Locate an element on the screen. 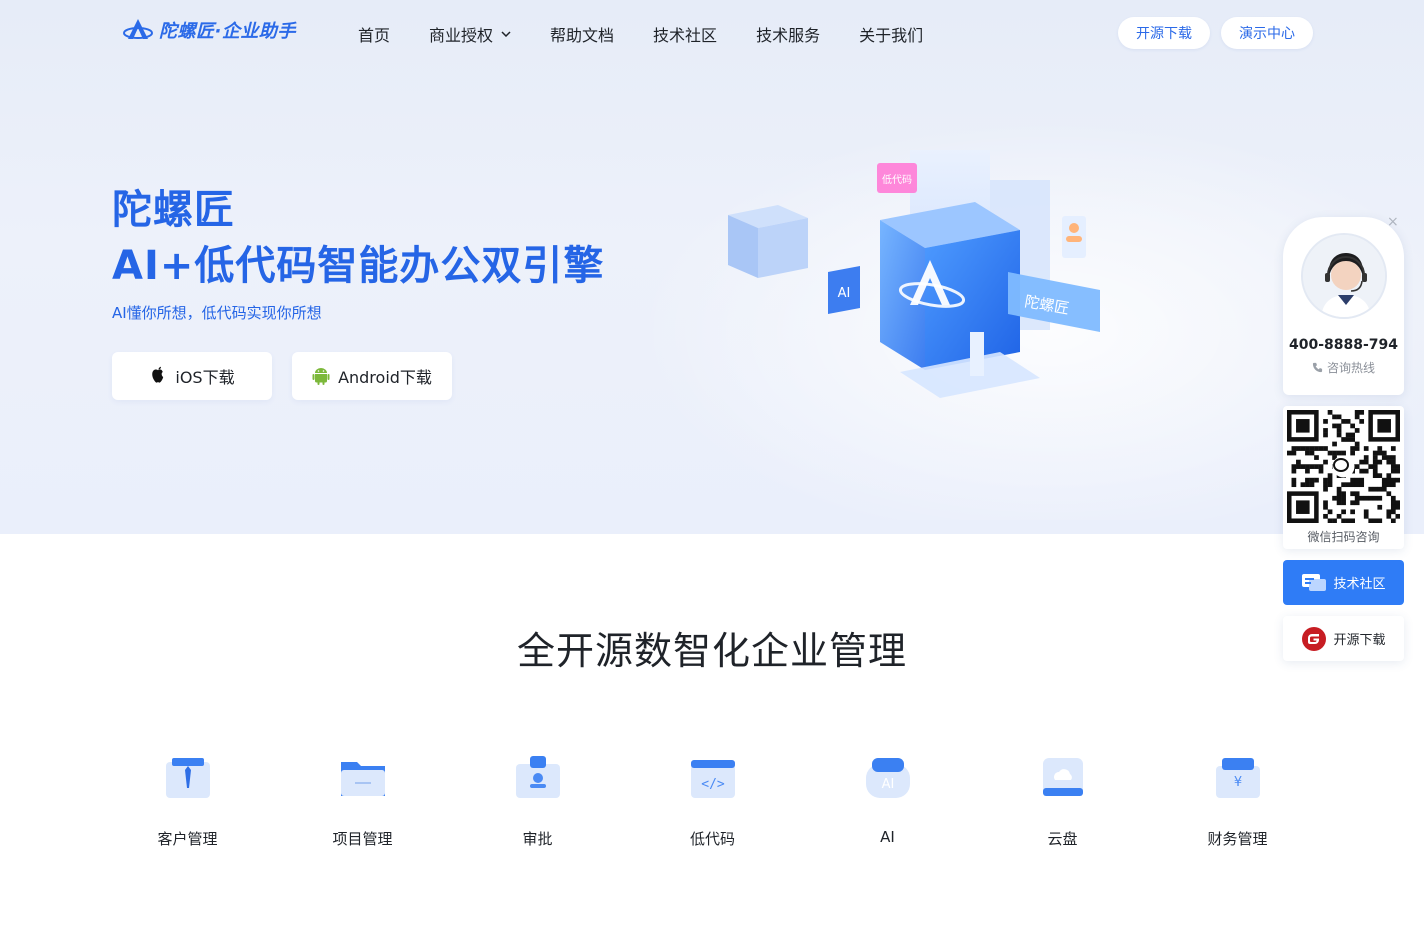 Image resolution: width=1424 pixels, height=933 pixels. feature-ai: AI AI is located at coordinates (887, 799).